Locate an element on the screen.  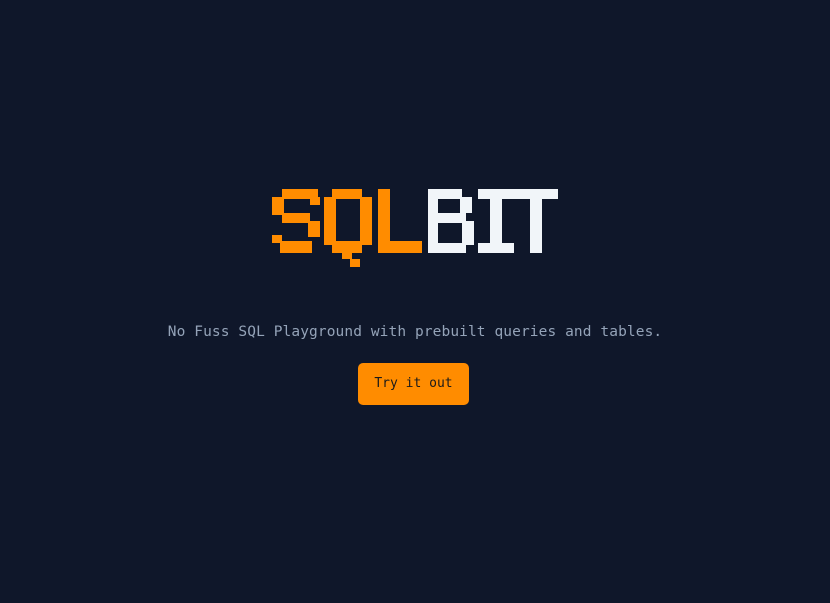
logo-bit-part is located at coordinates (493, 221).